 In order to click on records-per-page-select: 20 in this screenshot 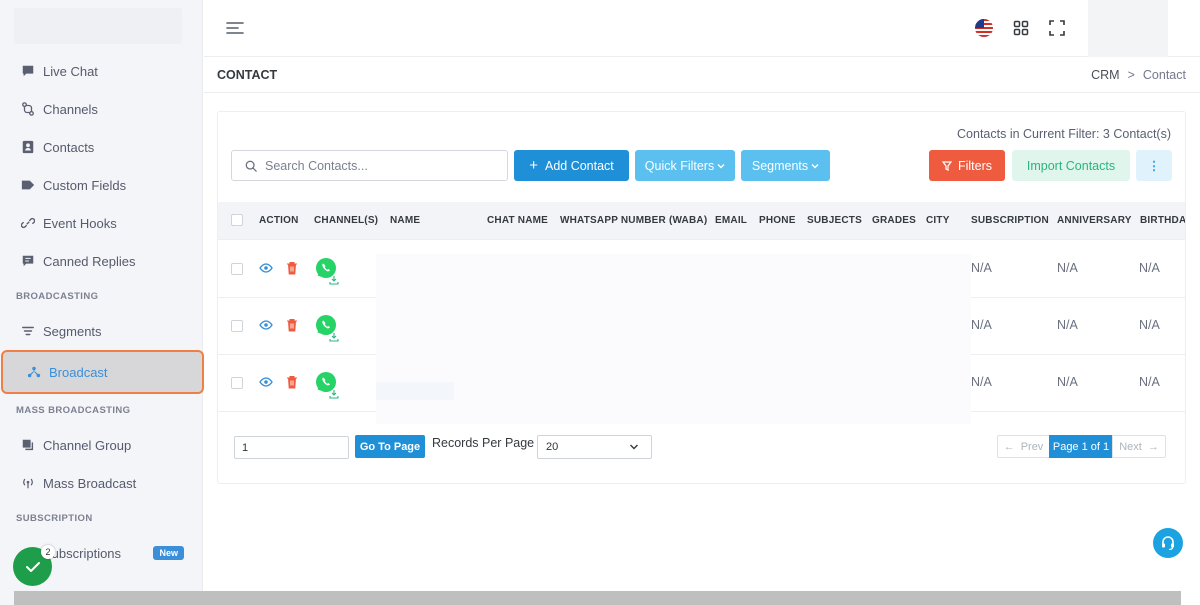, I will do `click(594, 447)`.